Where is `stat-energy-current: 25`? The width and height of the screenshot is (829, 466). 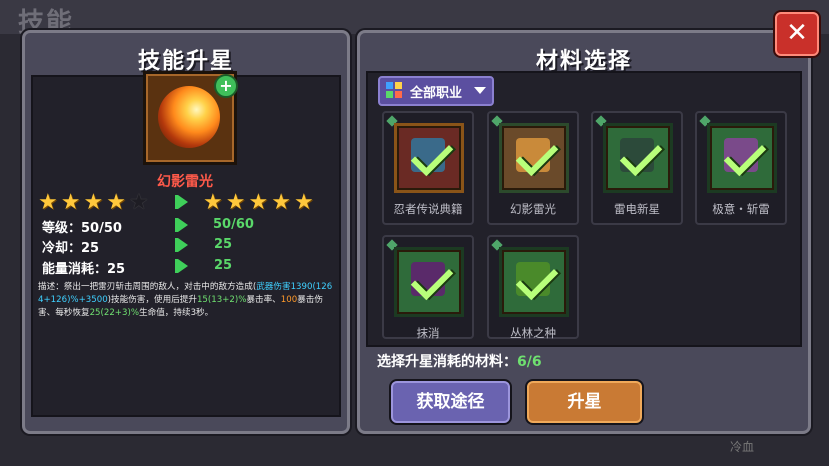 stat-energy-current: 25 is located at coordinates (116, 269).